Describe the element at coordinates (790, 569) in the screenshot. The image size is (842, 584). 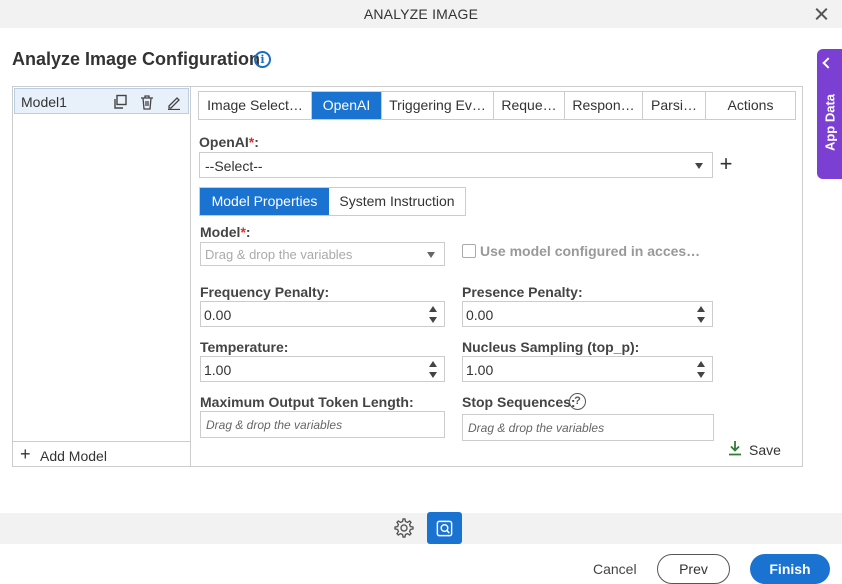
I see `finish-button: Finish` at that location.